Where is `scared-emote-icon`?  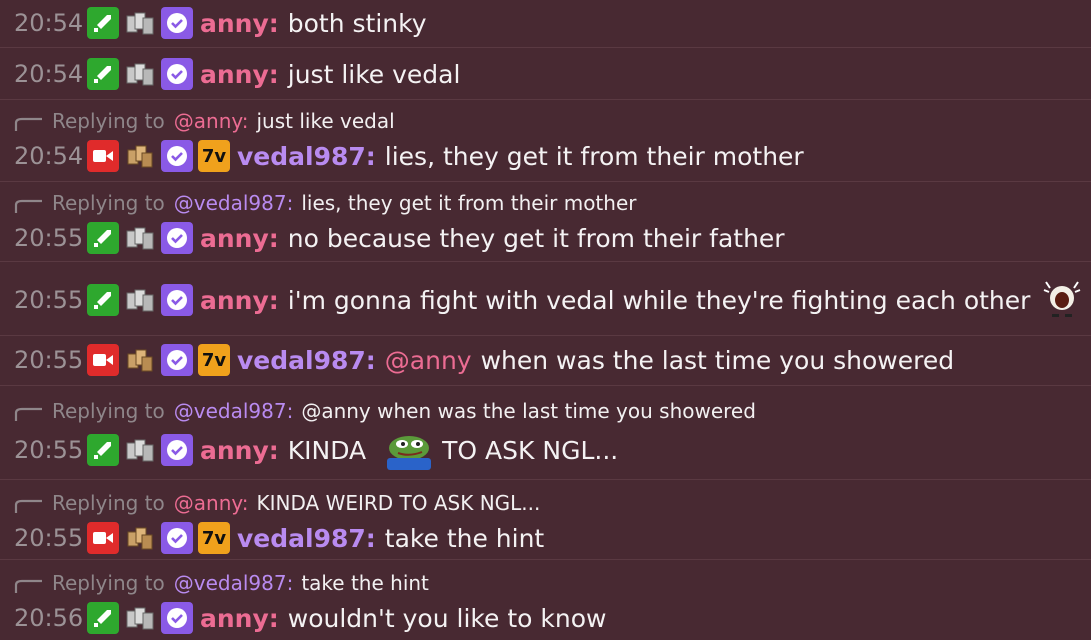 scared-emote-icon is located at coordinates (1062, 300).